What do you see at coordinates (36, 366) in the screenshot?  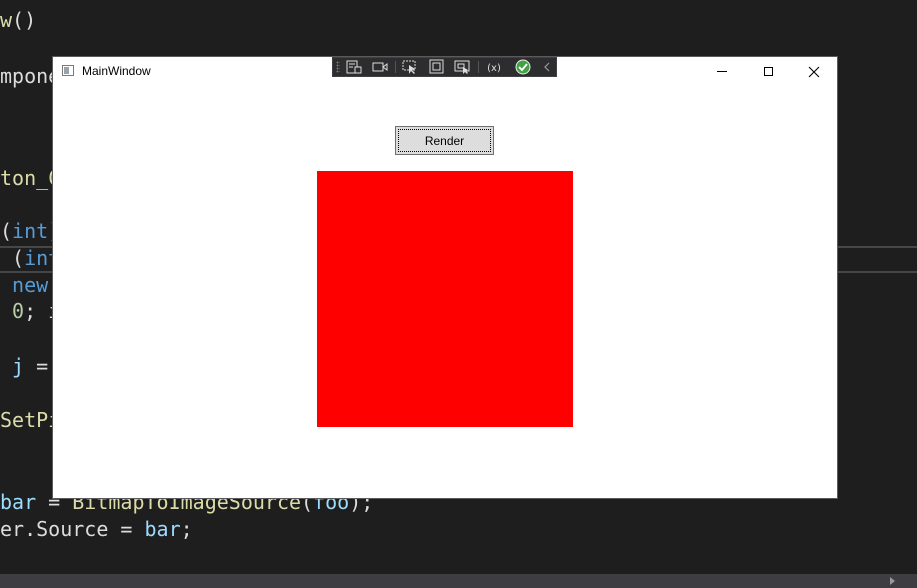 I see `code-token: =` at bounding box center [36, 366].